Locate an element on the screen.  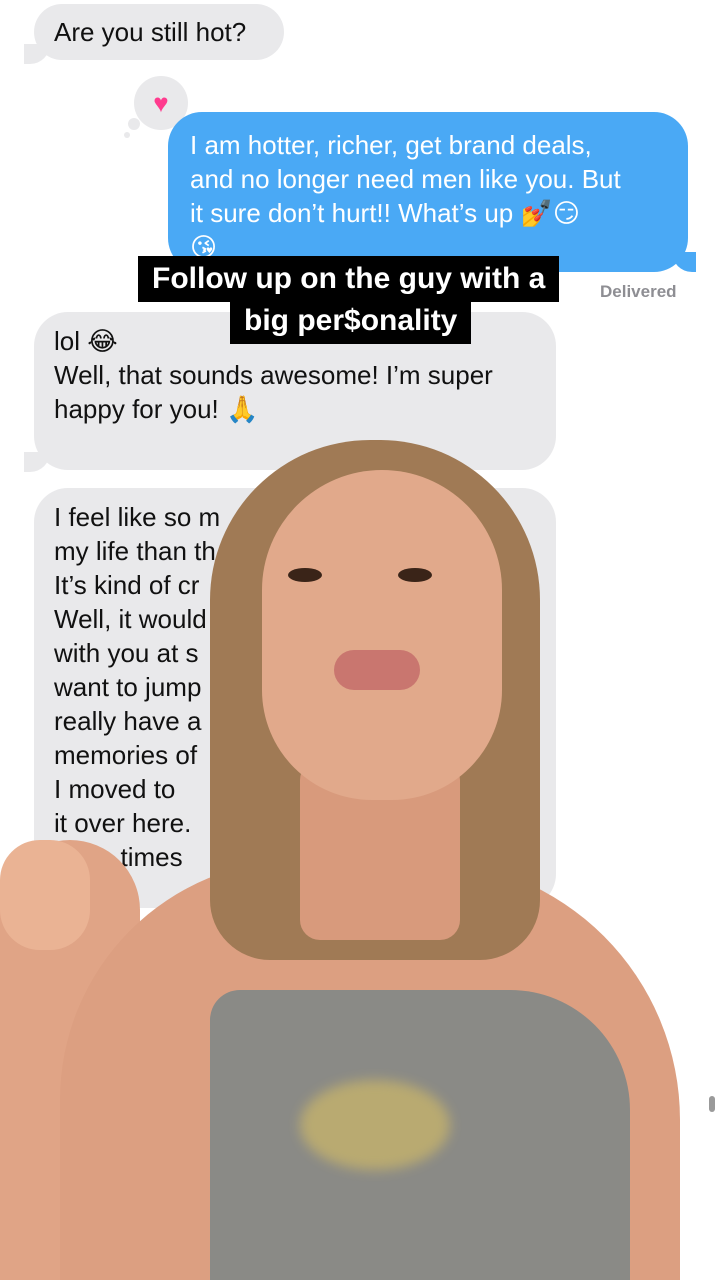
caption-line-2: big per$onality is located at coordinates (351, 321).